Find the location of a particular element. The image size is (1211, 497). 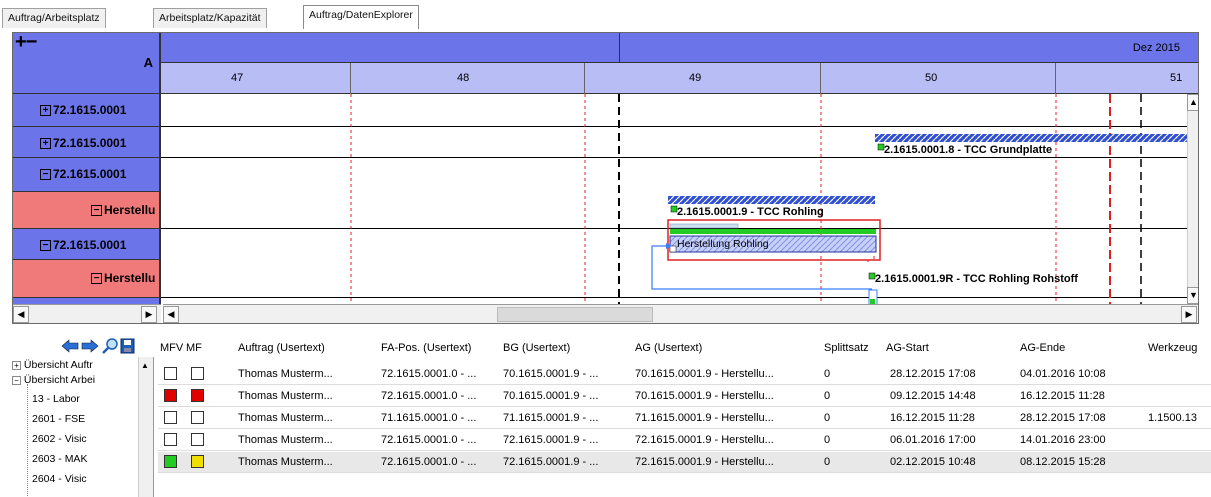

week-cell: 50 is located at coordinates (938, 78).